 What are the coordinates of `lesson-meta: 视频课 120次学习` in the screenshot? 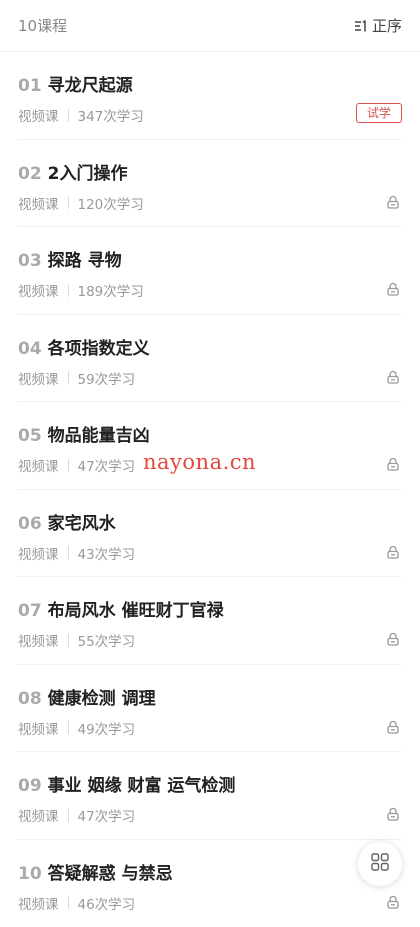 It's located at (81, 203).